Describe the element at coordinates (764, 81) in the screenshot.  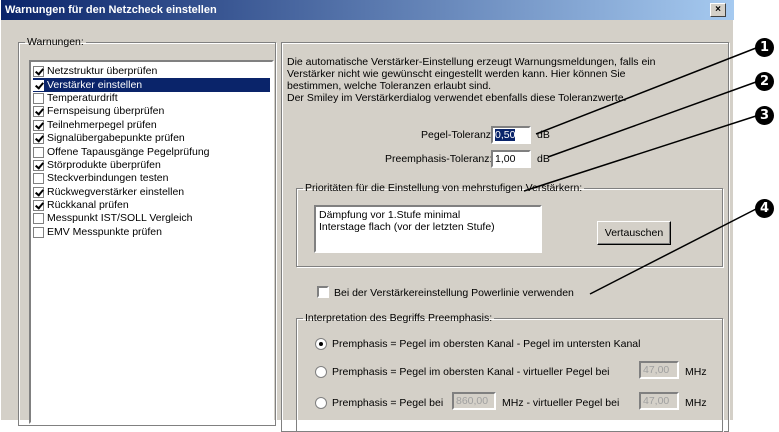
I see `callout-2: 2` at that location.